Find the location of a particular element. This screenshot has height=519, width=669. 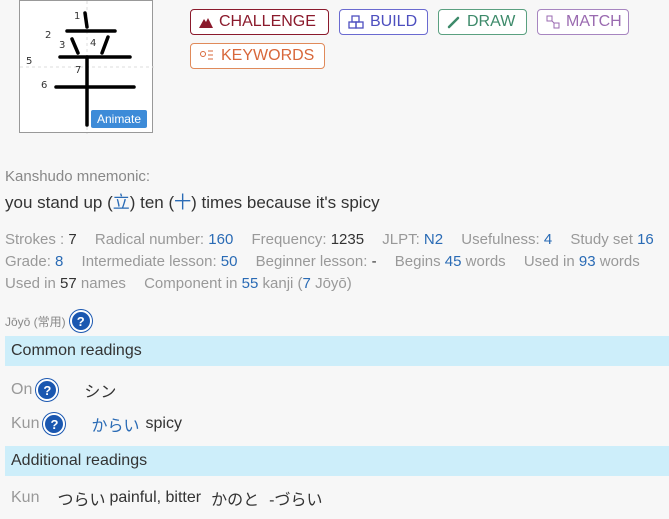

mnemonic-label: Kanshudo mnemonic: is located at coordinates (78, 176).